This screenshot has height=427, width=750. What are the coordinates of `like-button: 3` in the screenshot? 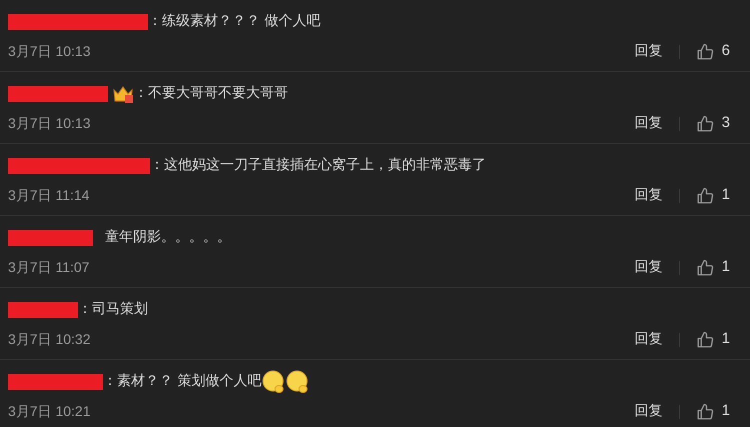 It's located at (713, 123).